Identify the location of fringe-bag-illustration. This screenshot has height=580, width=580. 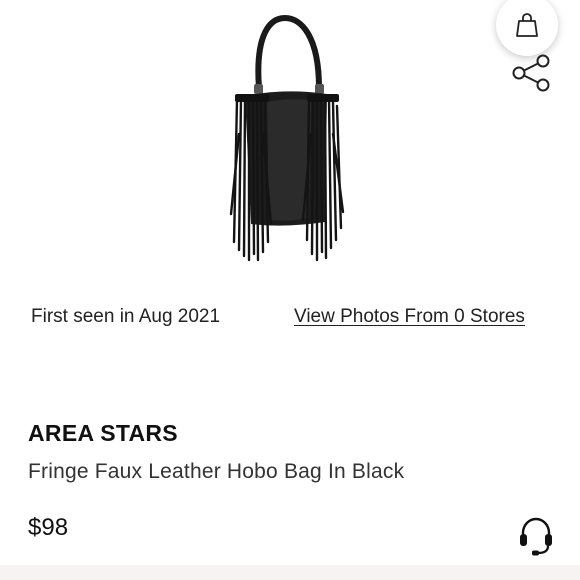
(287, 138).